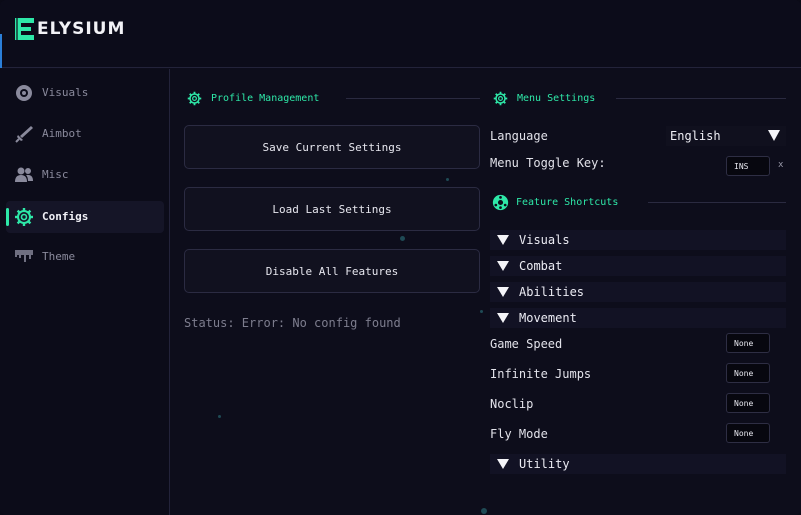  What do you see at coordinates (65, 216) in the screenshot?
I see `sidebar-item-label: Configs` at bounding box center [65, 216].